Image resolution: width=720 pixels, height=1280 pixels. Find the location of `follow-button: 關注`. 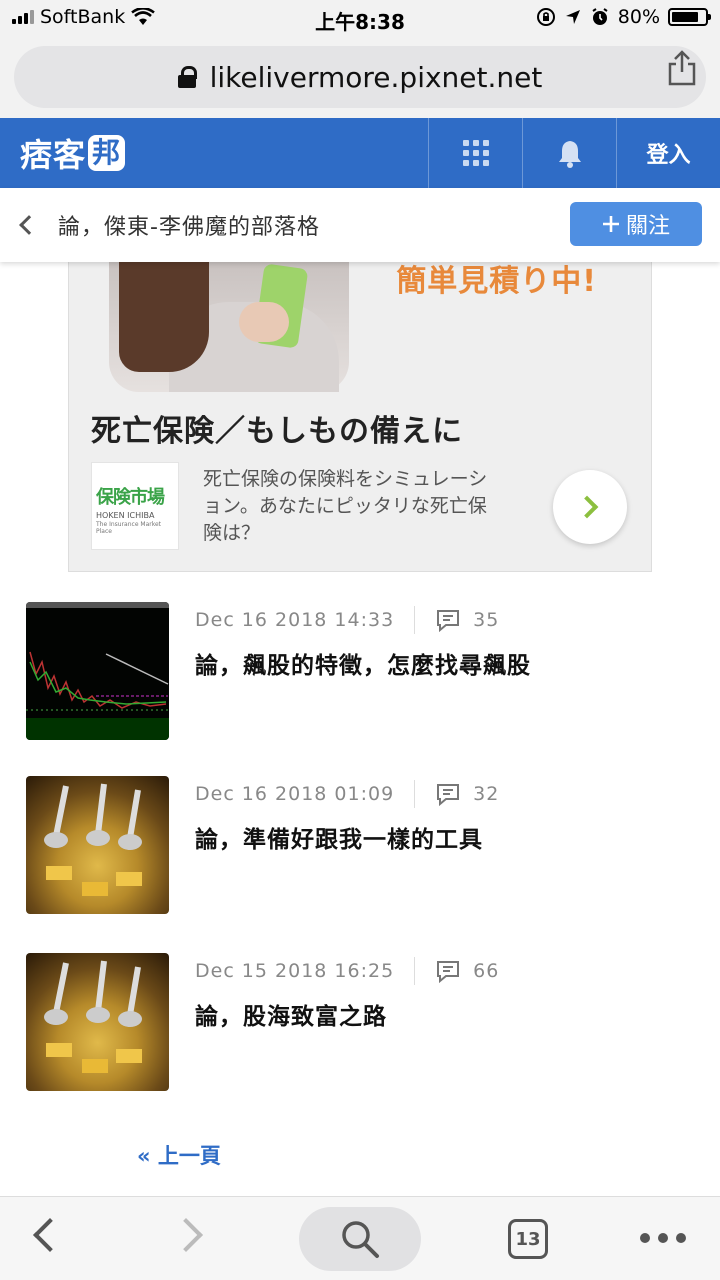

follow-button: 關注 is located at coordinates (636, 224).